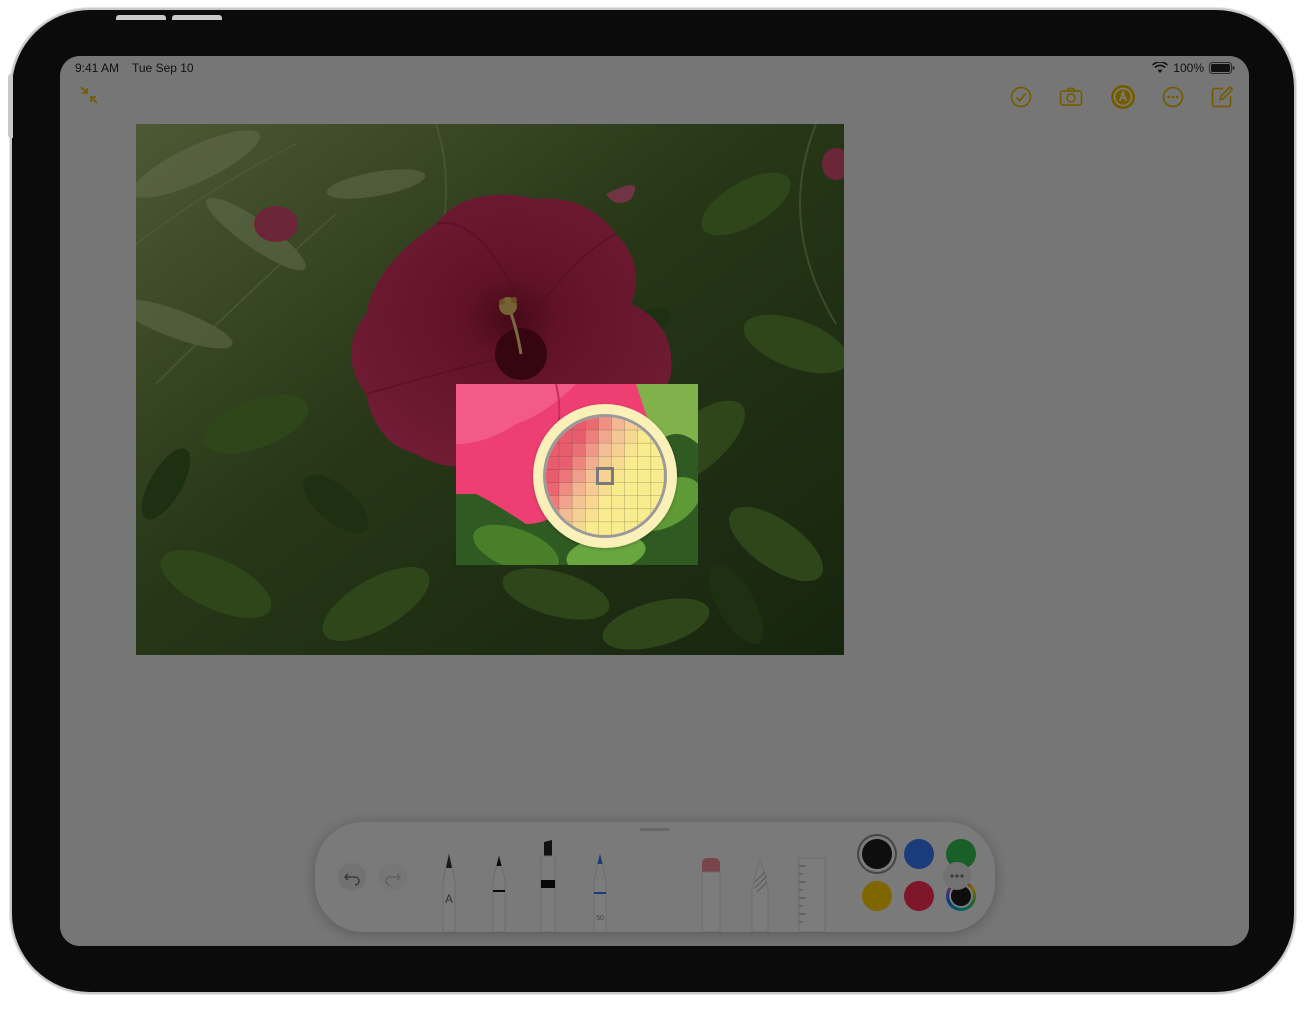  I want to click on more-icon, so click(957, 876).